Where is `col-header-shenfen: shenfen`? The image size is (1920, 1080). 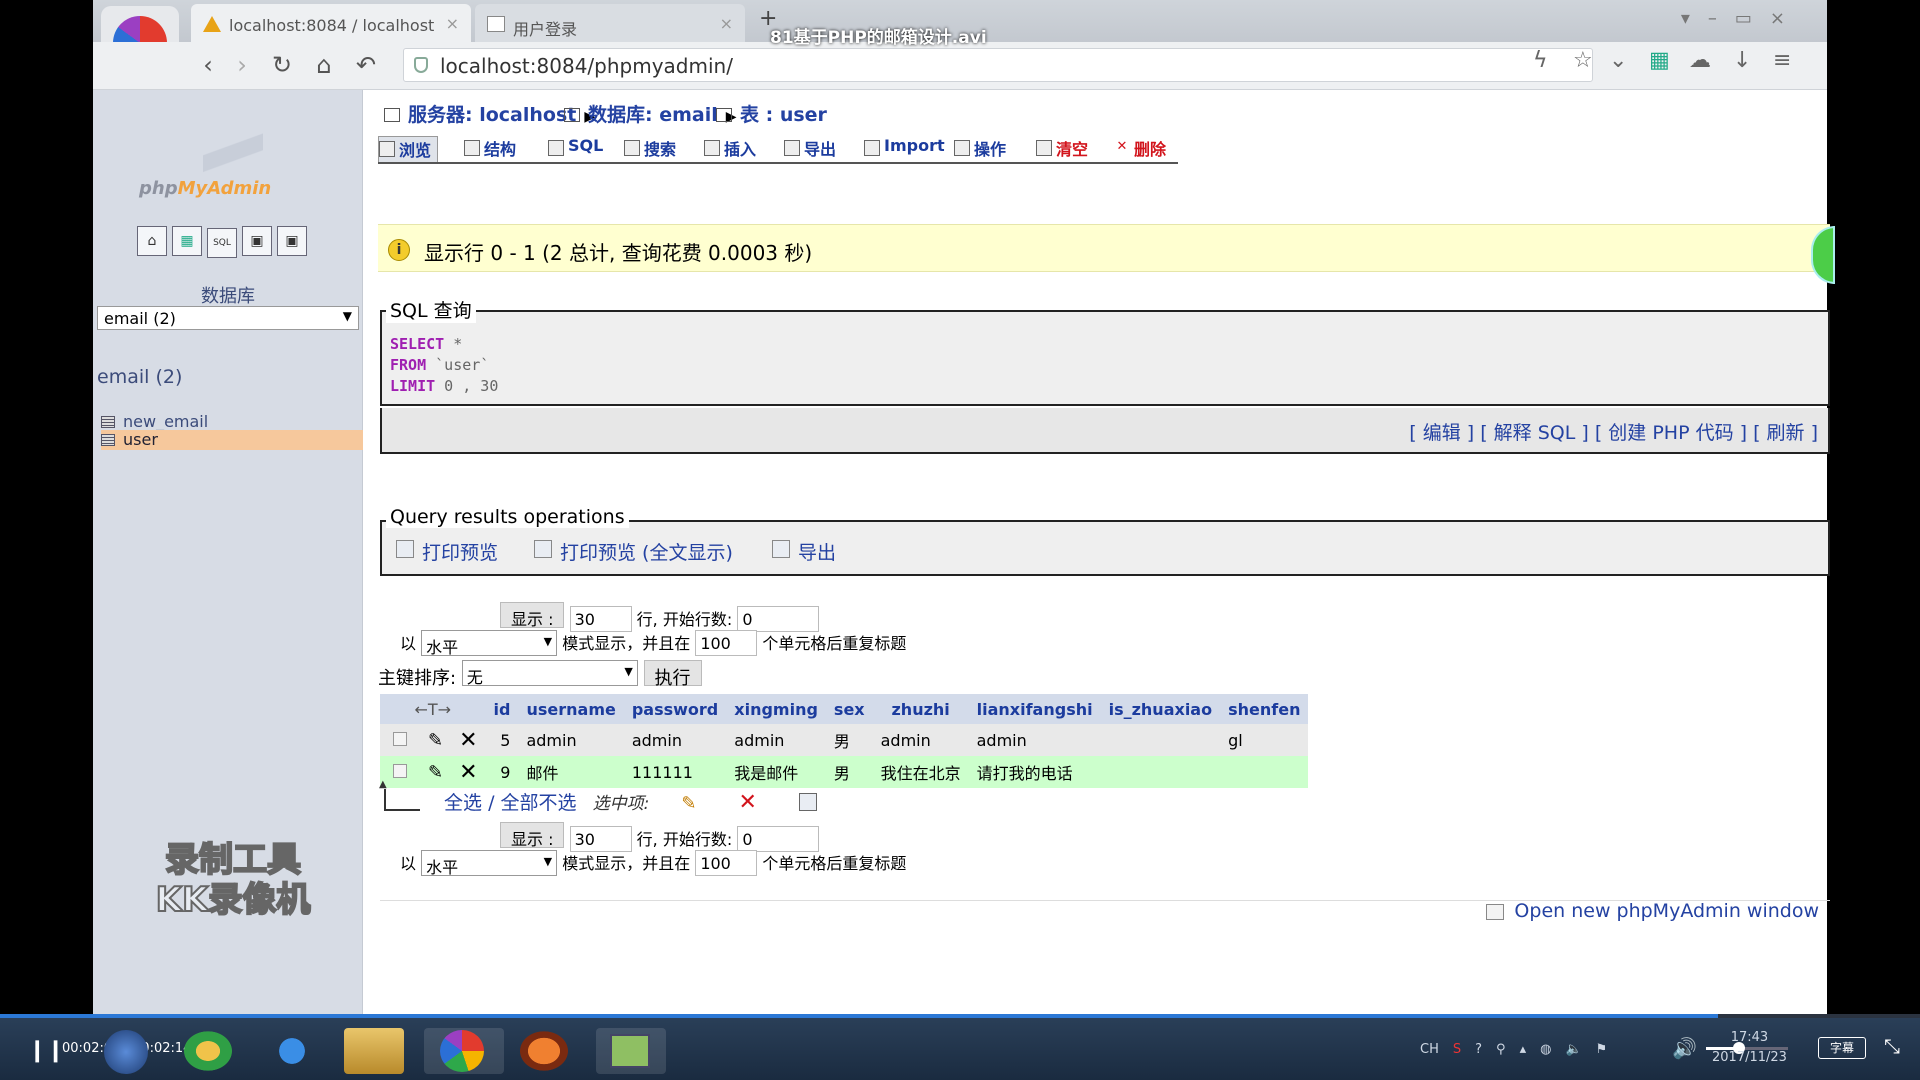
col-header-shenfen: shenfen is located at coordinates (1264, 709).